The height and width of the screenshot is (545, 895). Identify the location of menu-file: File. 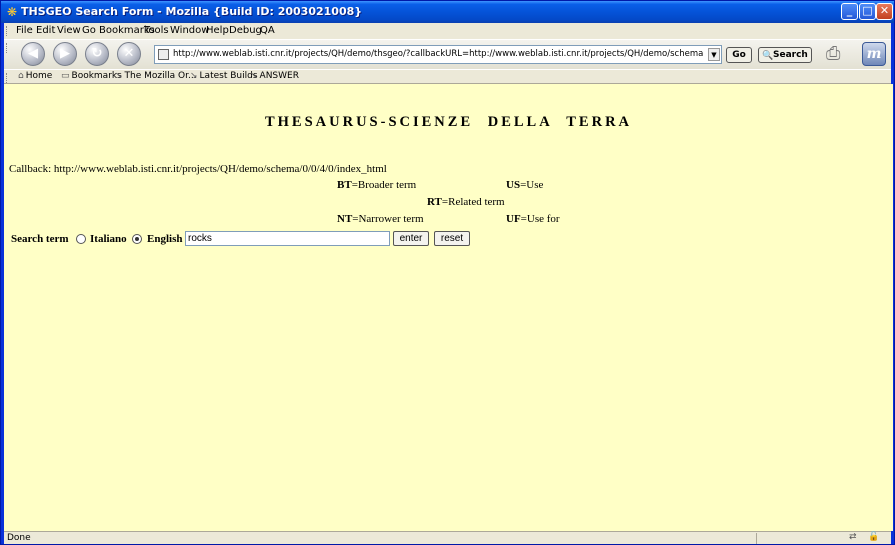
(24, 30).